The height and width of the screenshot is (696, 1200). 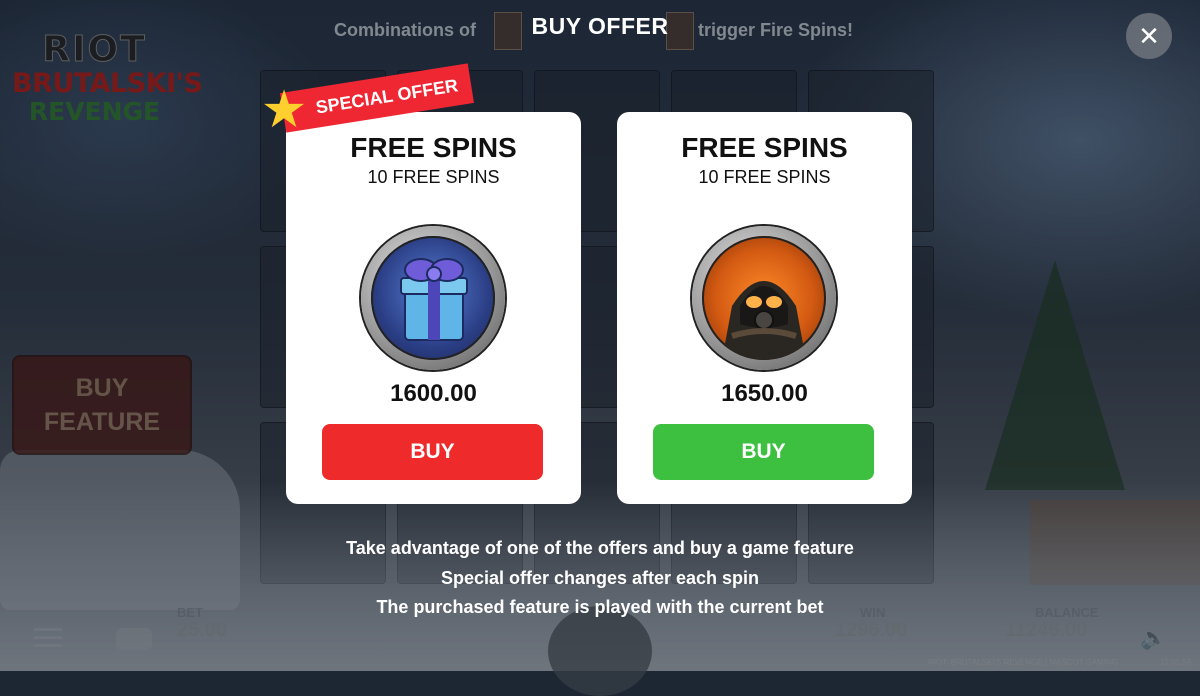 What do you see at coordinates (764, 393) in the screenshot?
I see `offer-price: 1650.00` at bounding box center [764, 393].